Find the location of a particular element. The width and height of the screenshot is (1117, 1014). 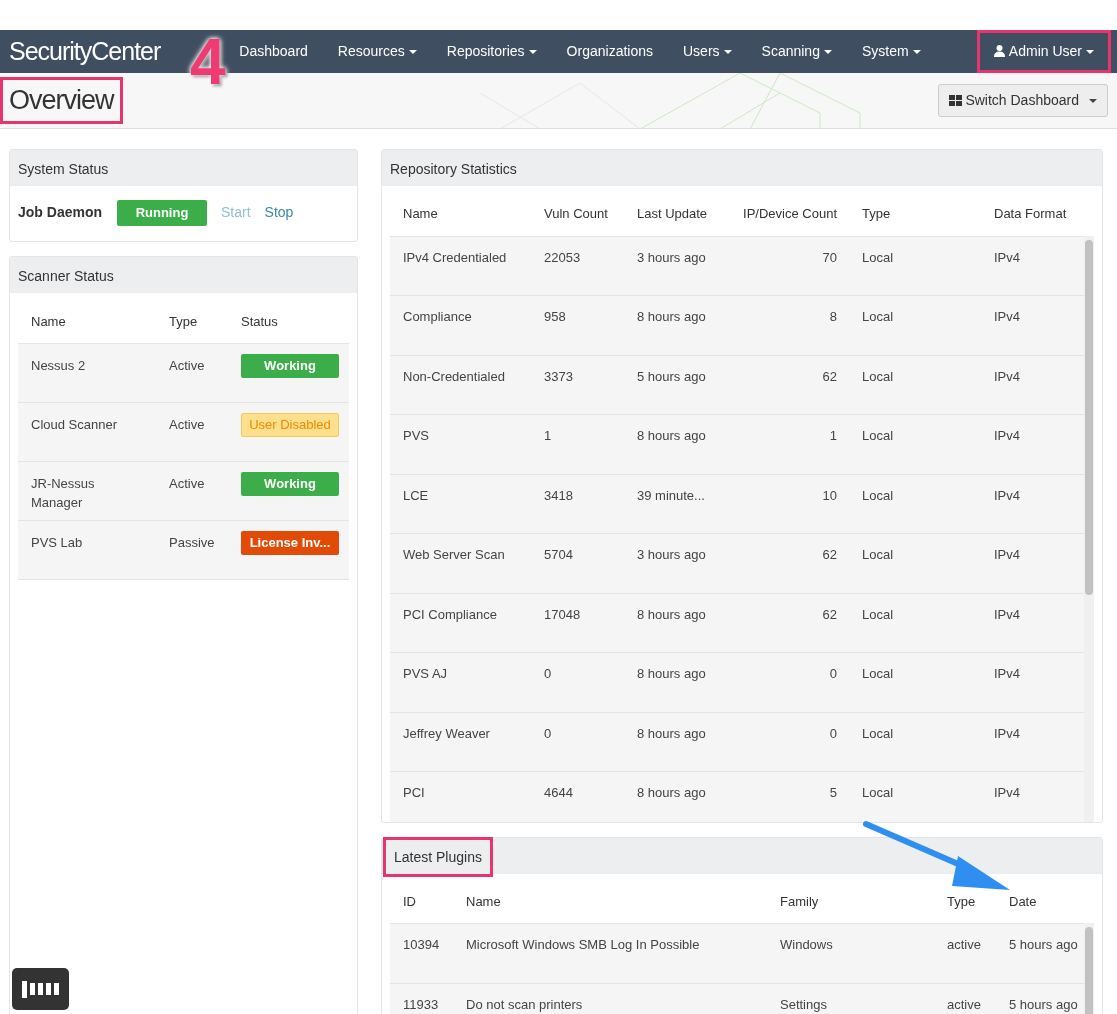

table-cell-text: JR-Nessus Manager is located at coordinates (63, 493).